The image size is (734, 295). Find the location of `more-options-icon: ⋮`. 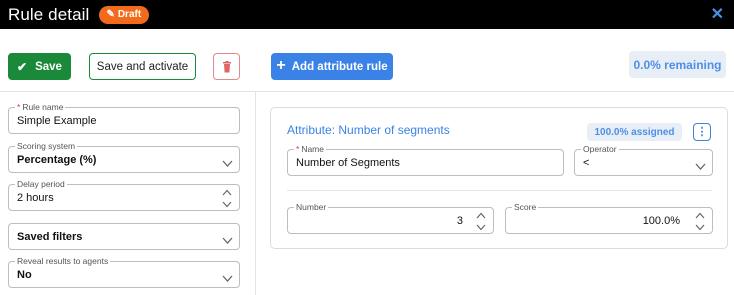

more-options-icon: ⋮ is located at coordinates (702, 132).